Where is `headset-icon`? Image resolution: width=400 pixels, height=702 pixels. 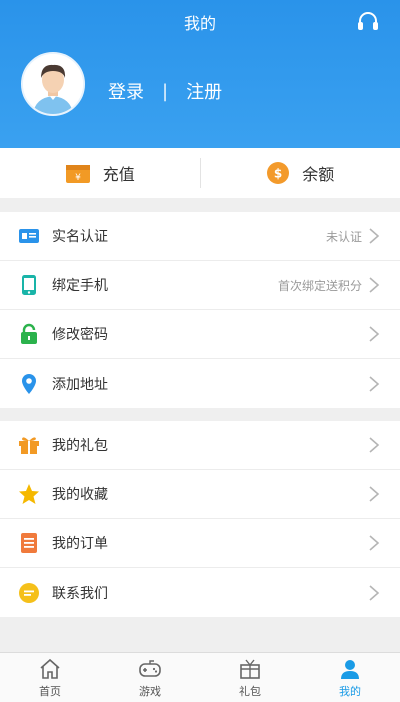 headset-icon is located at coordinates (368, 21).